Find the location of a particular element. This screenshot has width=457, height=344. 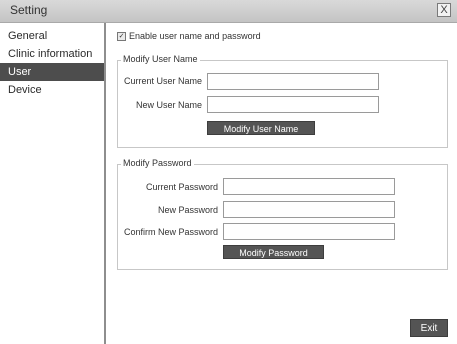

enable-credentials-row: ✓ Enable user name and password is located at coordinates (189, 36).